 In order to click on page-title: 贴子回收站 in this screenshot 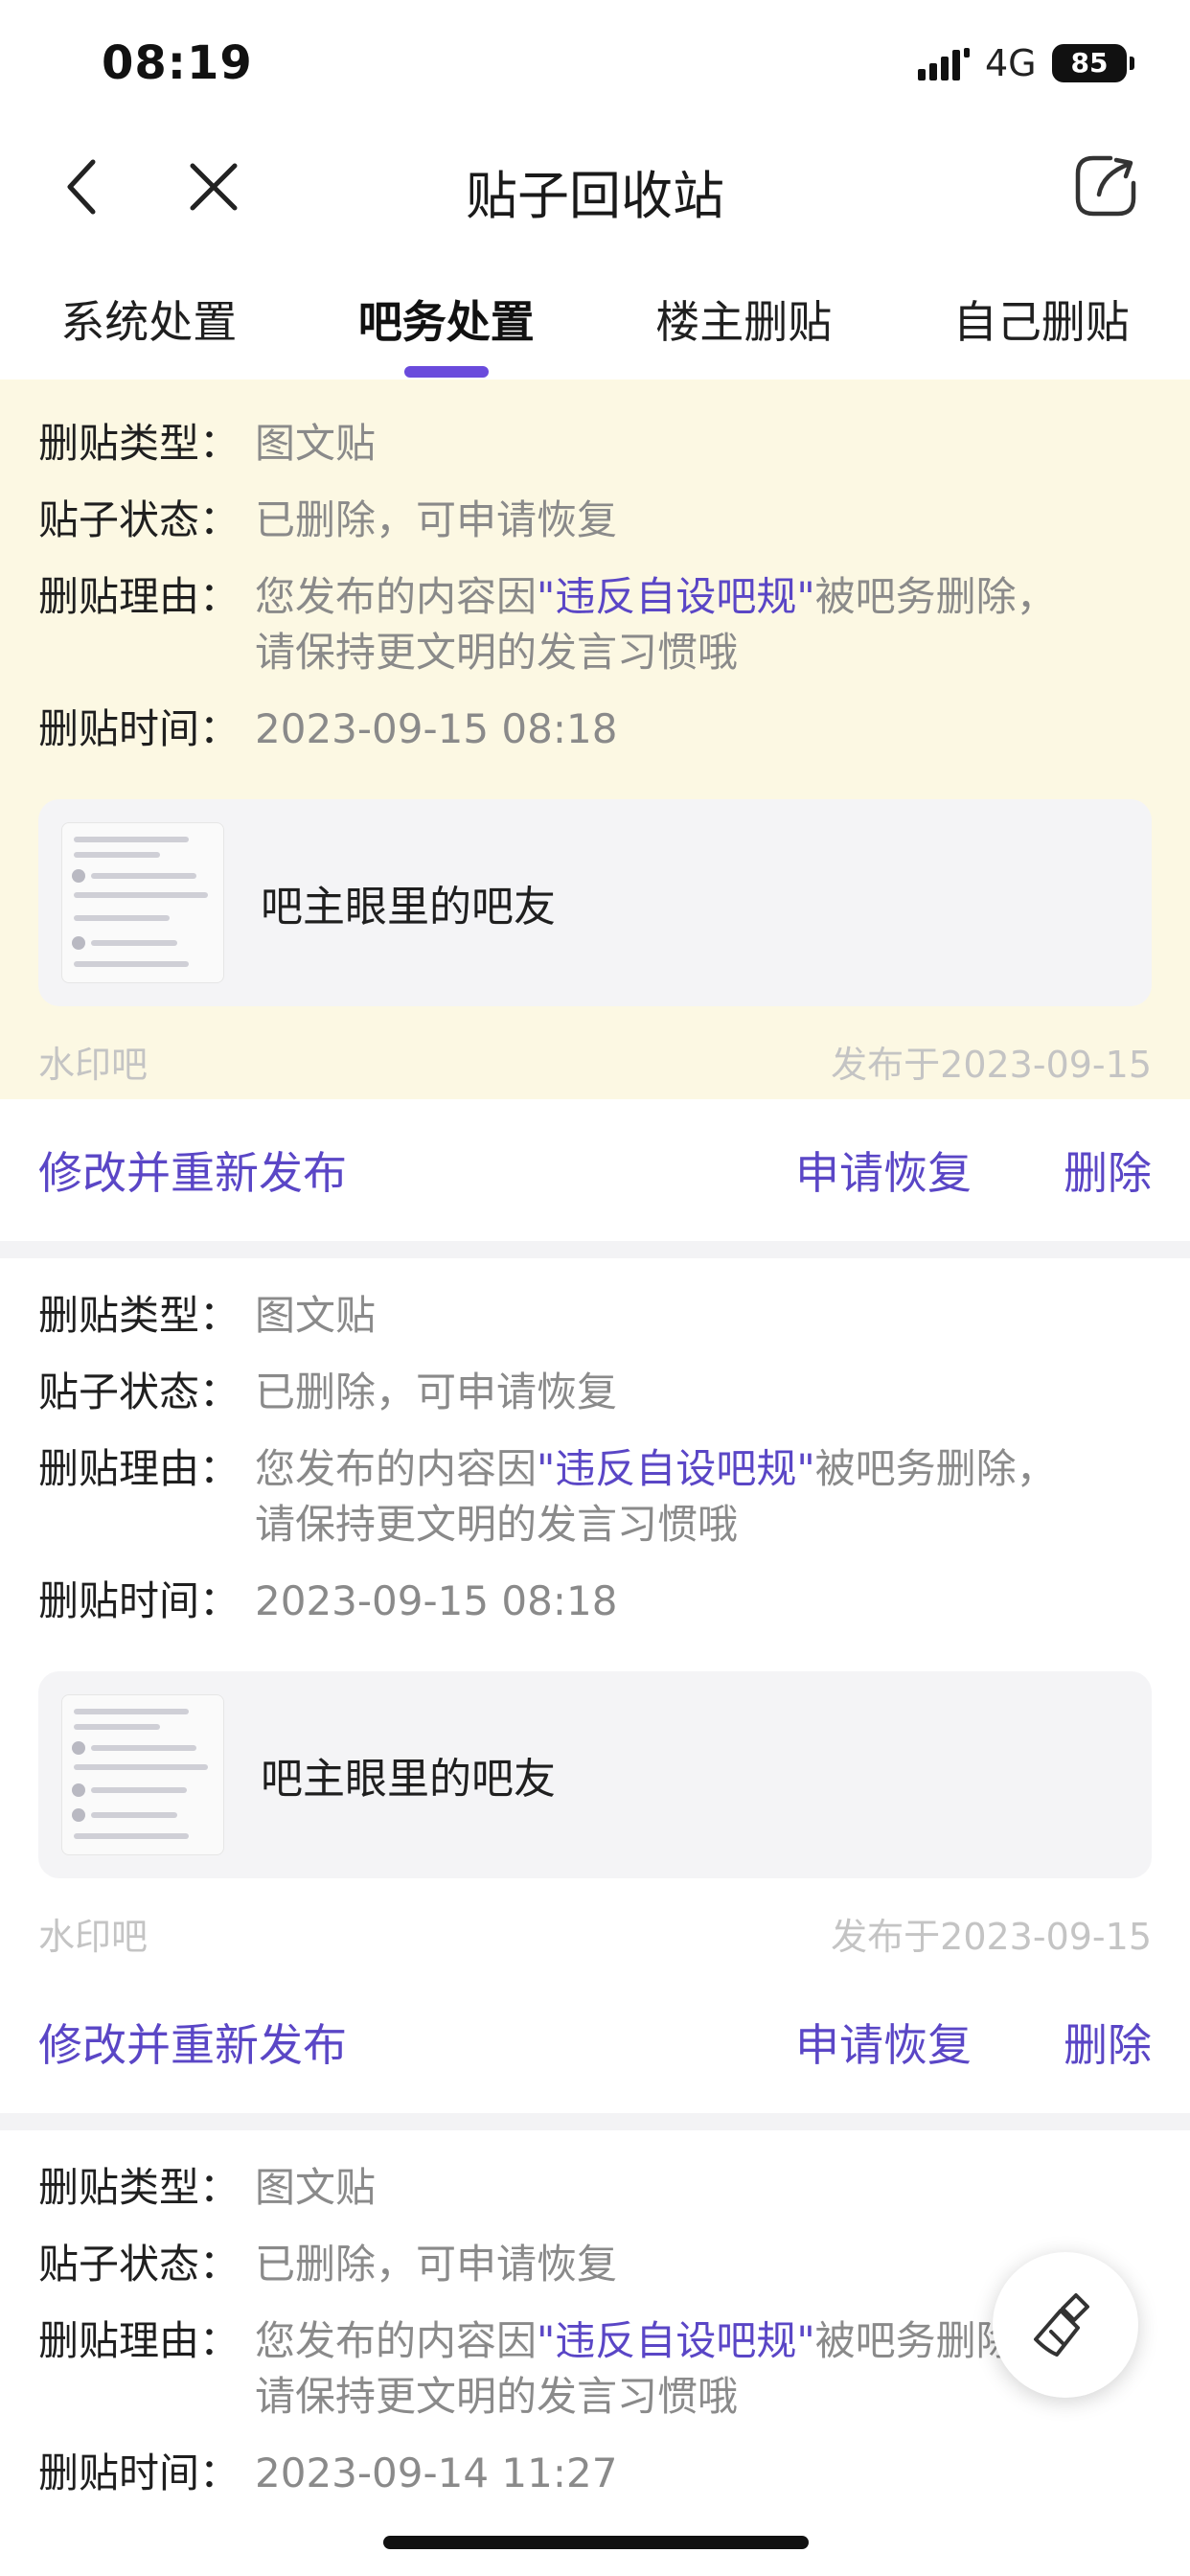, I will do `click(595, 196)`.